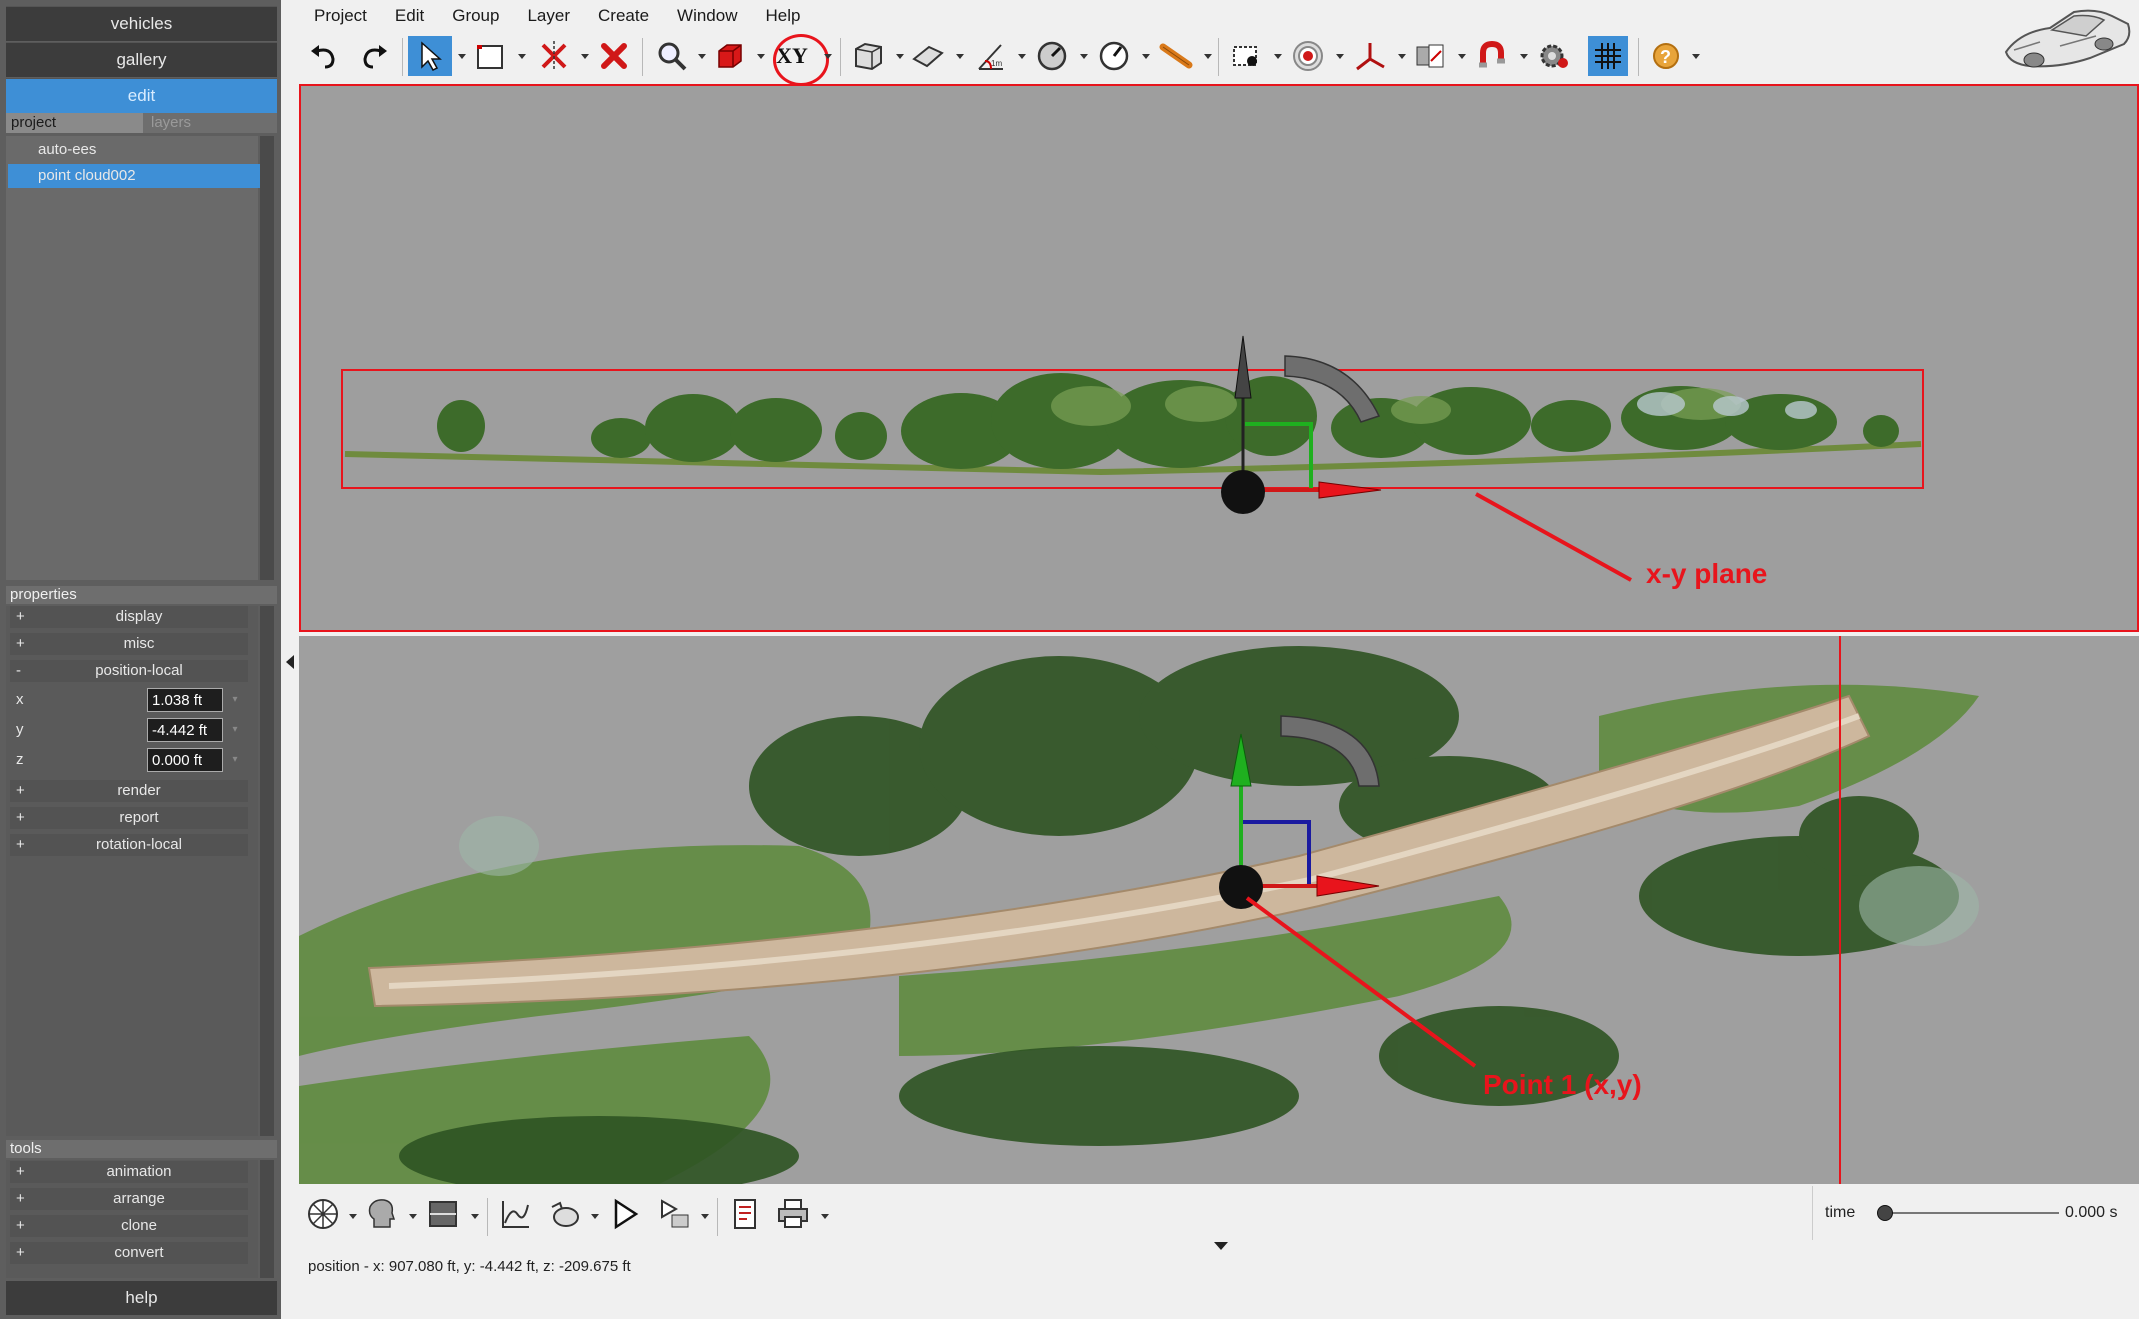  Describe the element at coordinates (868, 56) in the screenshot. I see `box-view-button` at that location.